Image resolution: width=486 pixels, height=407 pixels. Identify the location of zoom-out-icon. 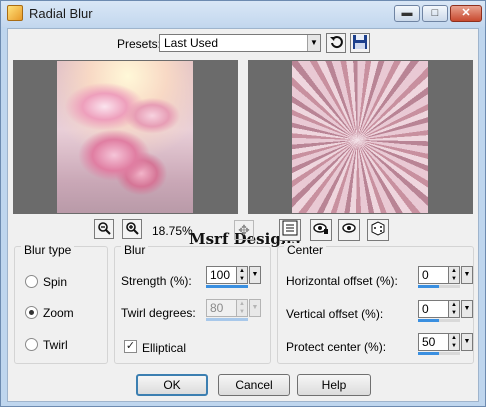
(104, 229).